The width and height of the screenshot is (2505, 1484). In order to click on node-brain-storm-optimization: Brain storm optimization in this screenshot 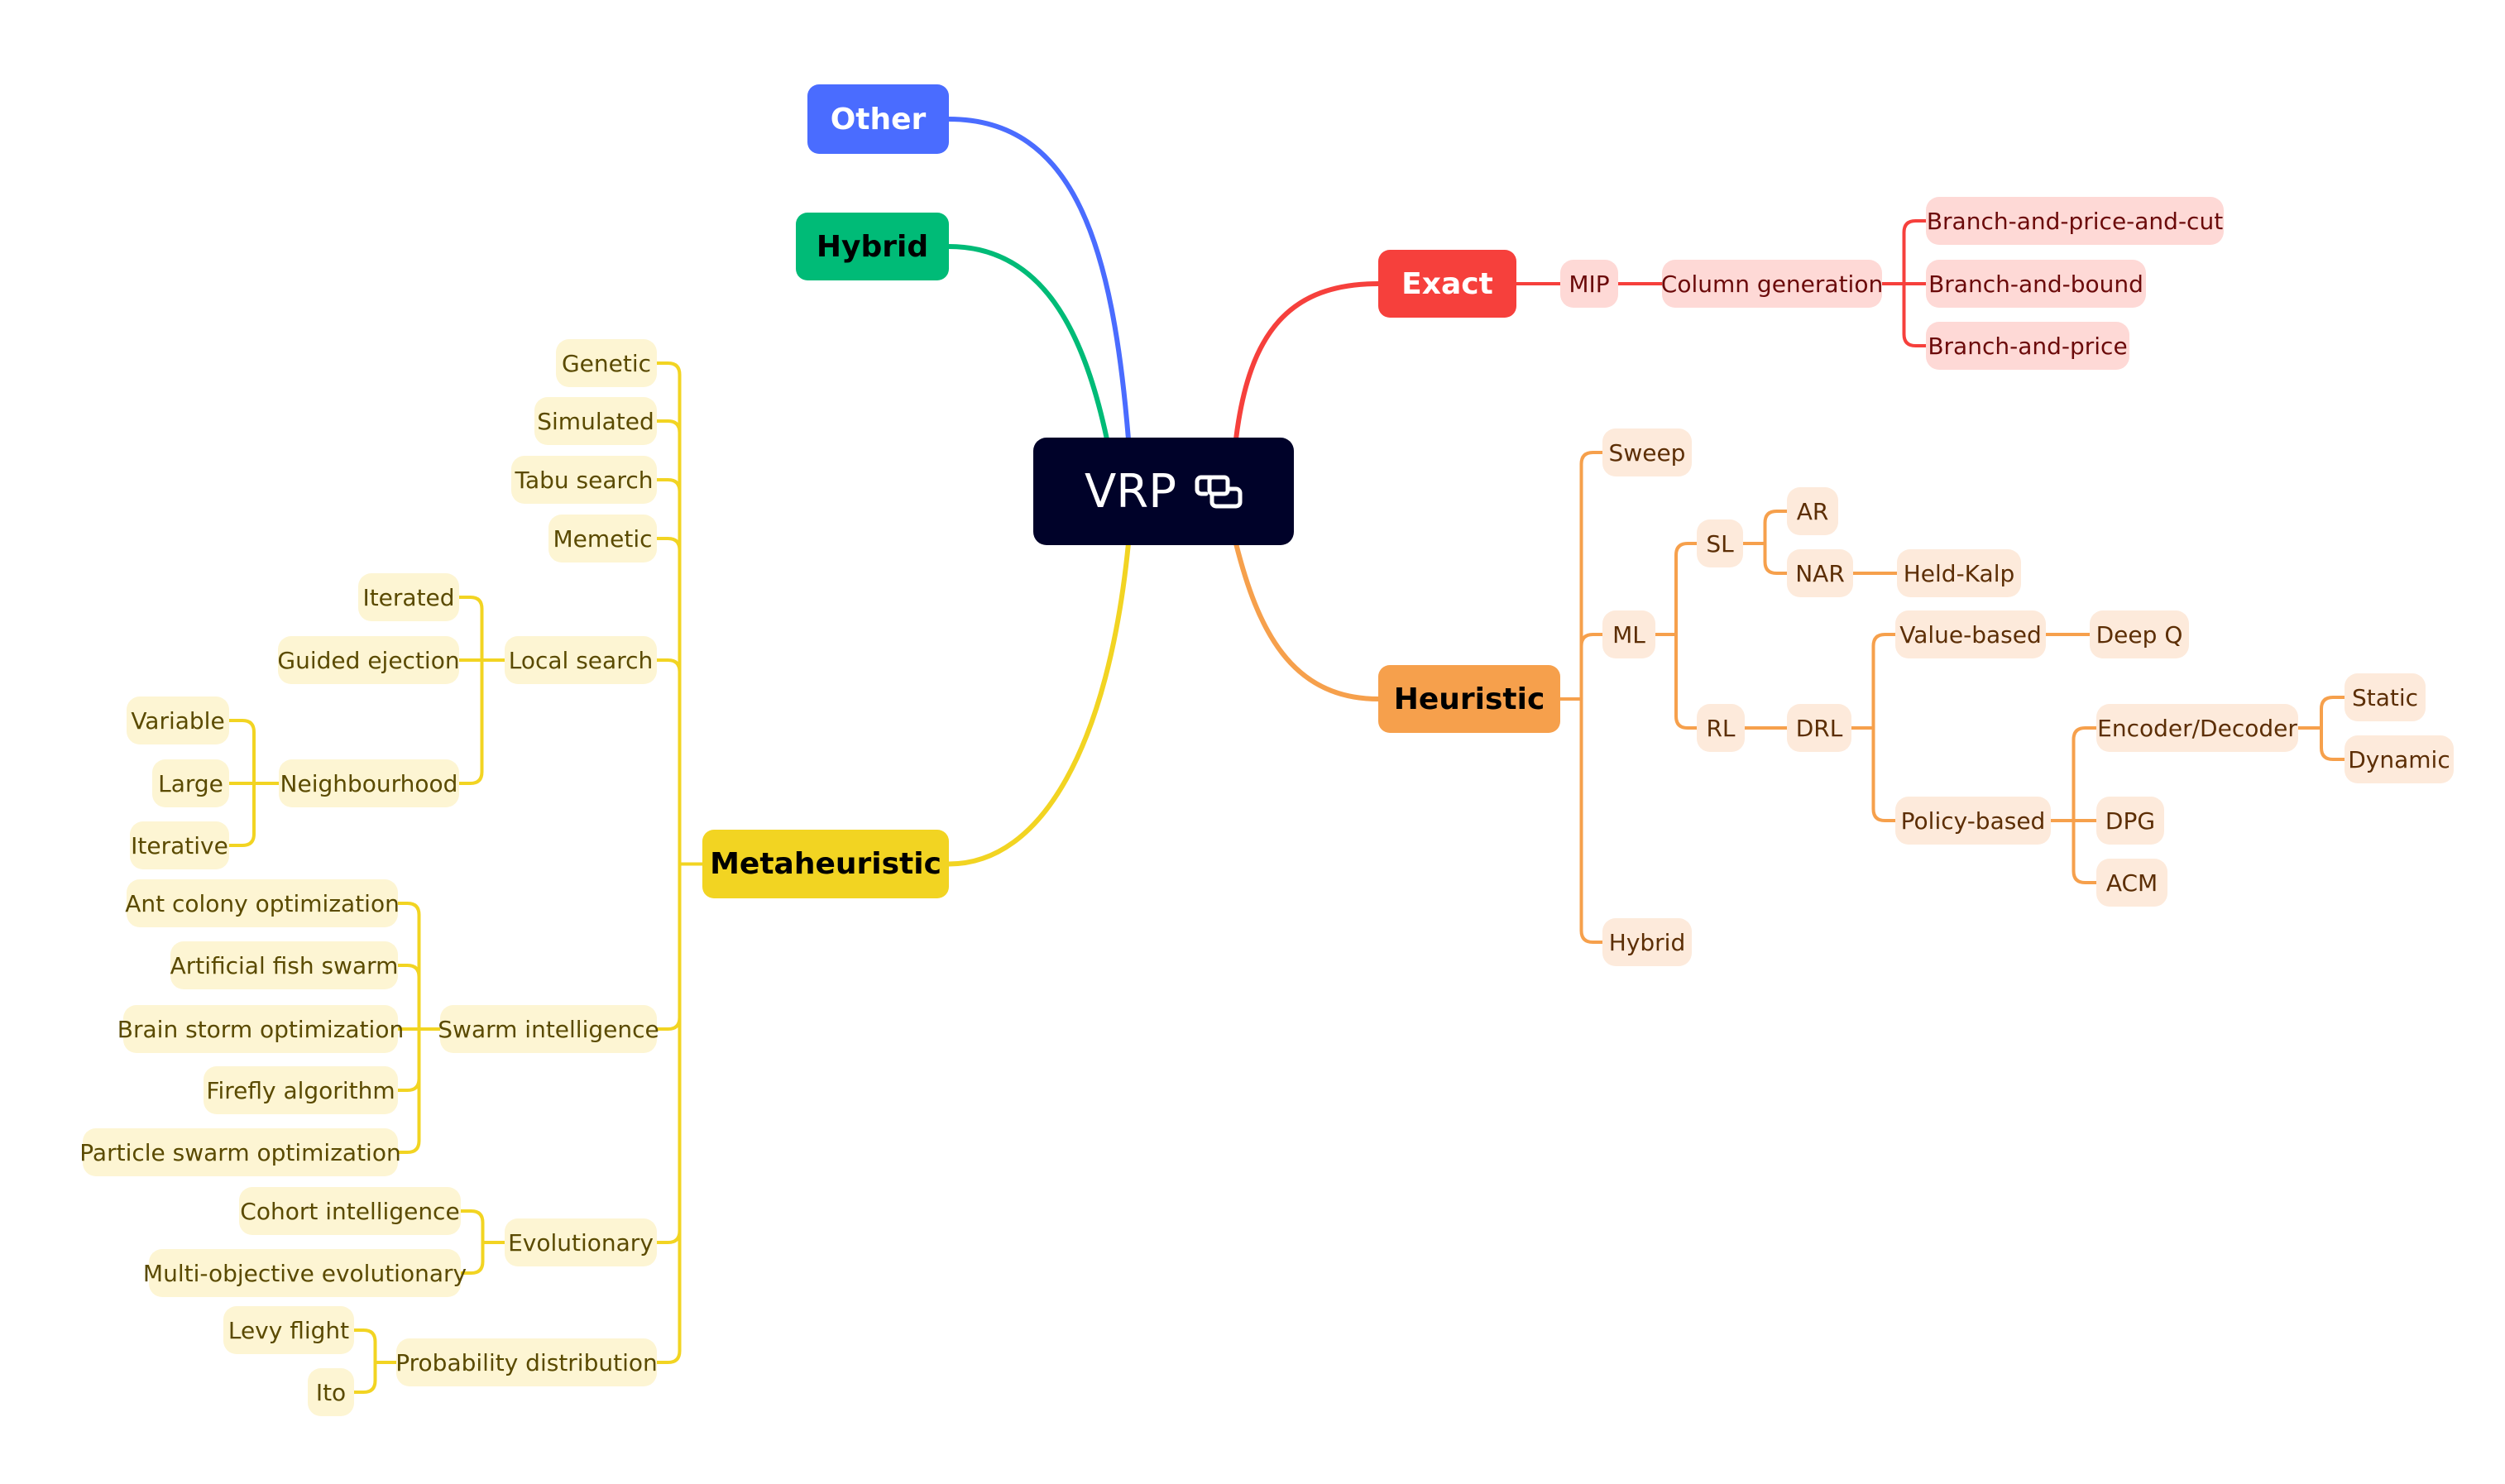, I will do `click(260, 1029)`.